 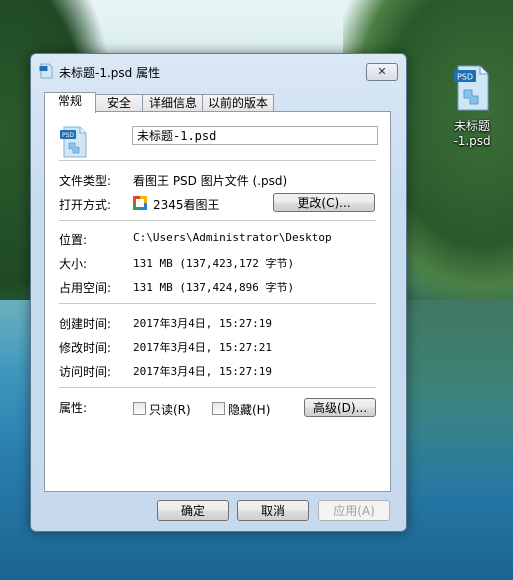 What do you see at coordinates (85, 348) in the screenshot?
I see `modified-label: 修改时间:` at bounding box center [85, 348].